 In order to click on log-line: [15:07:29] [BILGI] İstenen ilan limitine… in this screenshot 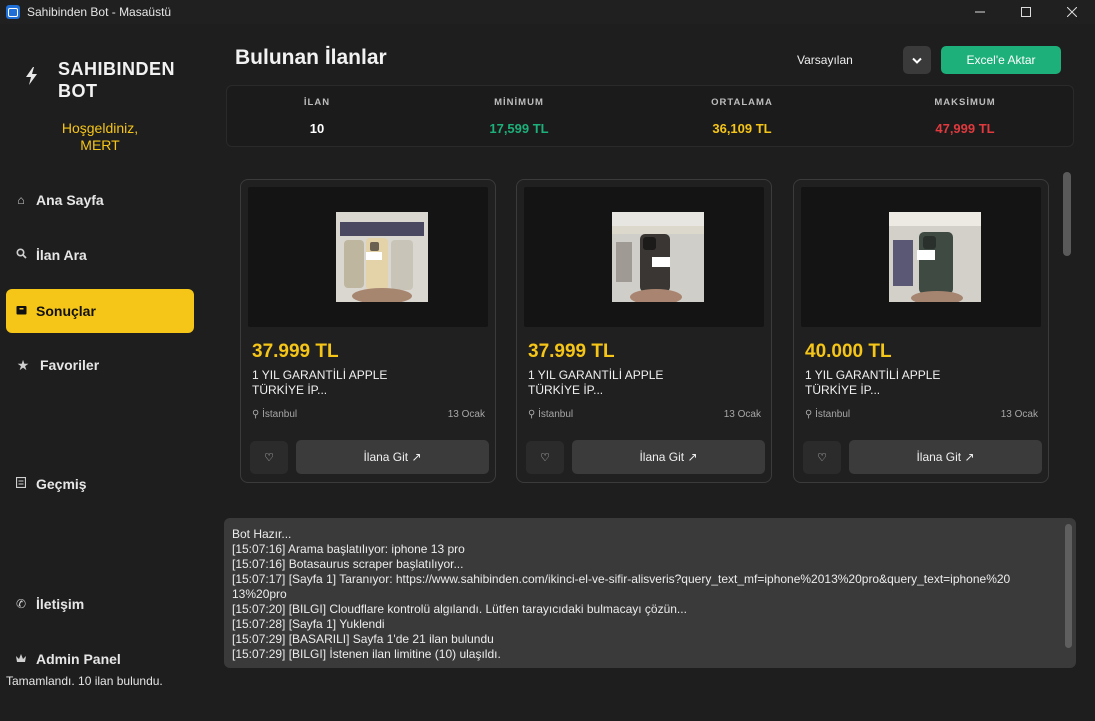, I will do `click(366, 654)`.